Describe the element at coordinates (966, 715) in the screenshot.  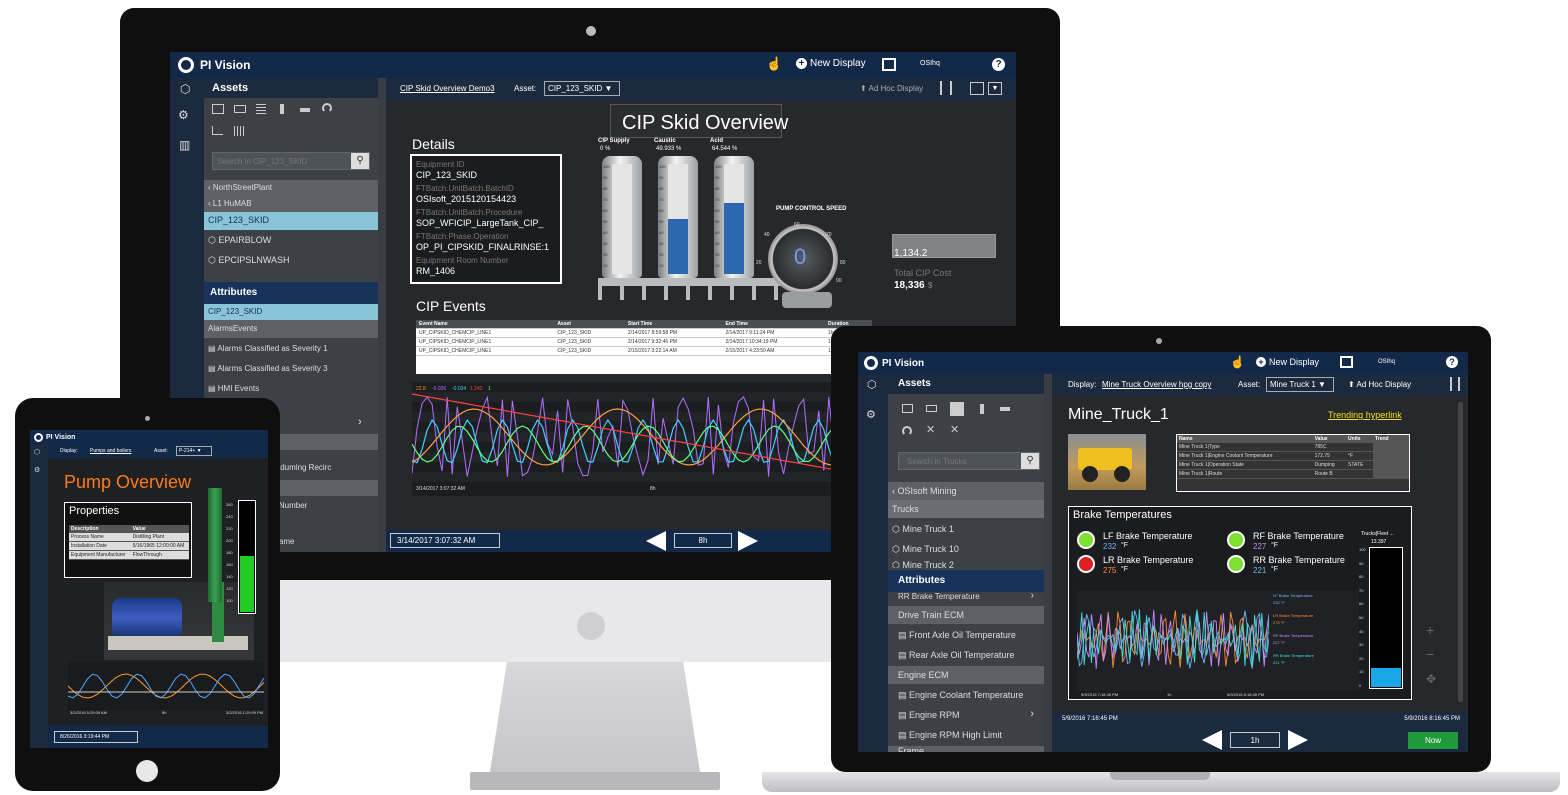
I see `attribute-item: ▤ Engine RPM ›` at that location.